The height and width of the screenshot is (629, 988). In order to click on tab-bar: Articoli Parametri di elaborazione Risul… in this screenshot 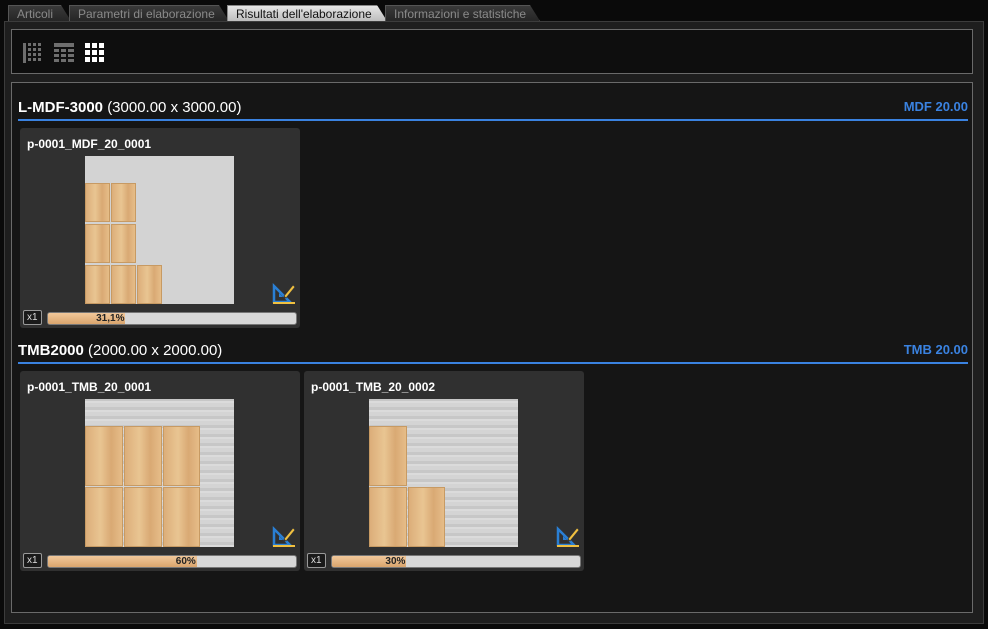, I will do `click(494, 13)`.